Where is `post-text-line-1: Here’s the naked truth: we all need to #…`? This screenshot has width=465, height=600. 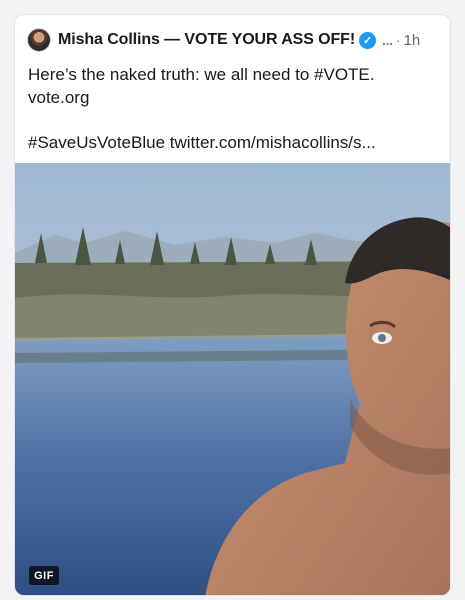
post-text-line-1: Here’s the naked truth: we all need to #… is located at coordinates (201, 74).